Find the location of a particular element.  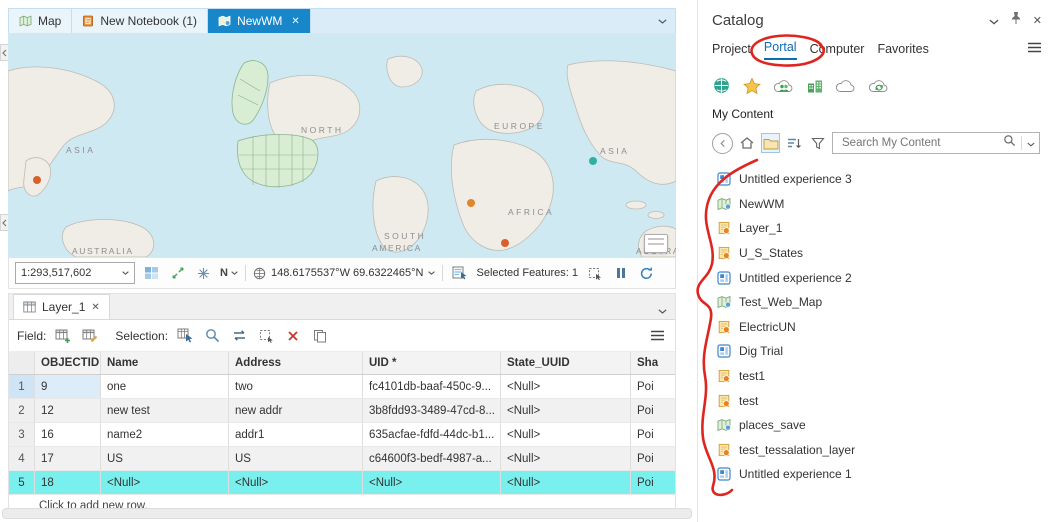

search-options-chevron is located at coordinates (1031, 143).